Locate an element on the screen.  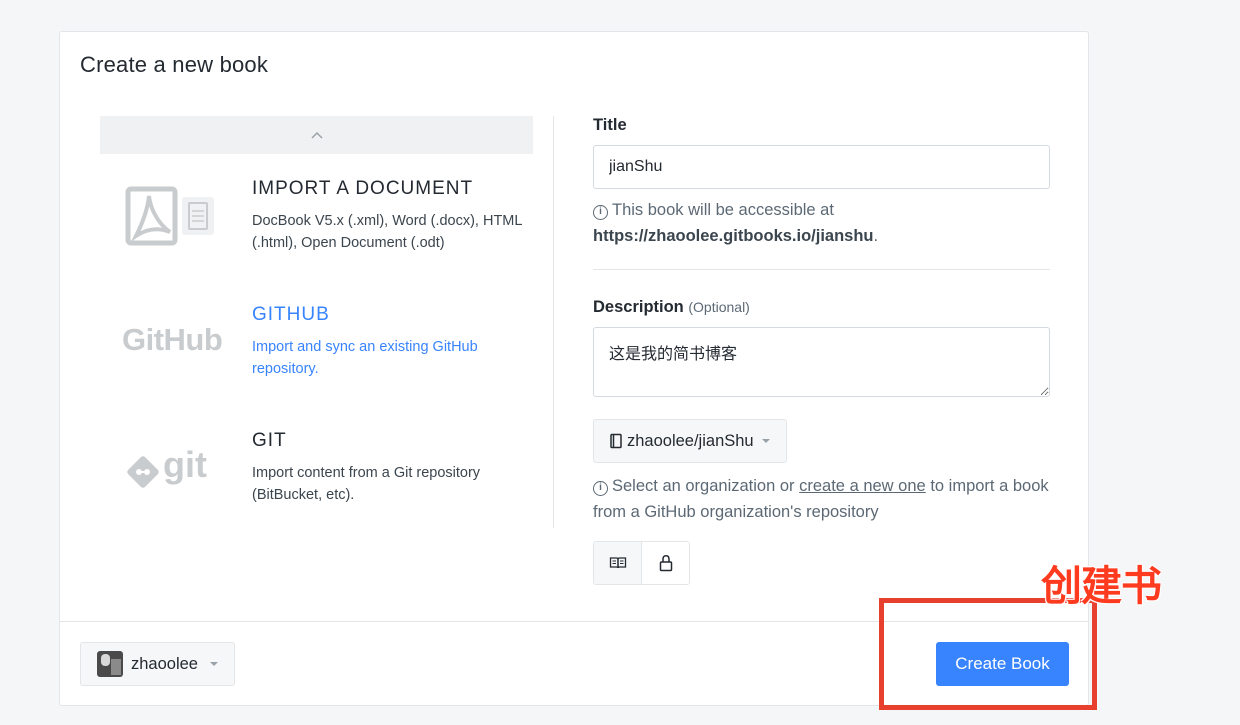
visibility-toggle is located at coordinates (641, 563).